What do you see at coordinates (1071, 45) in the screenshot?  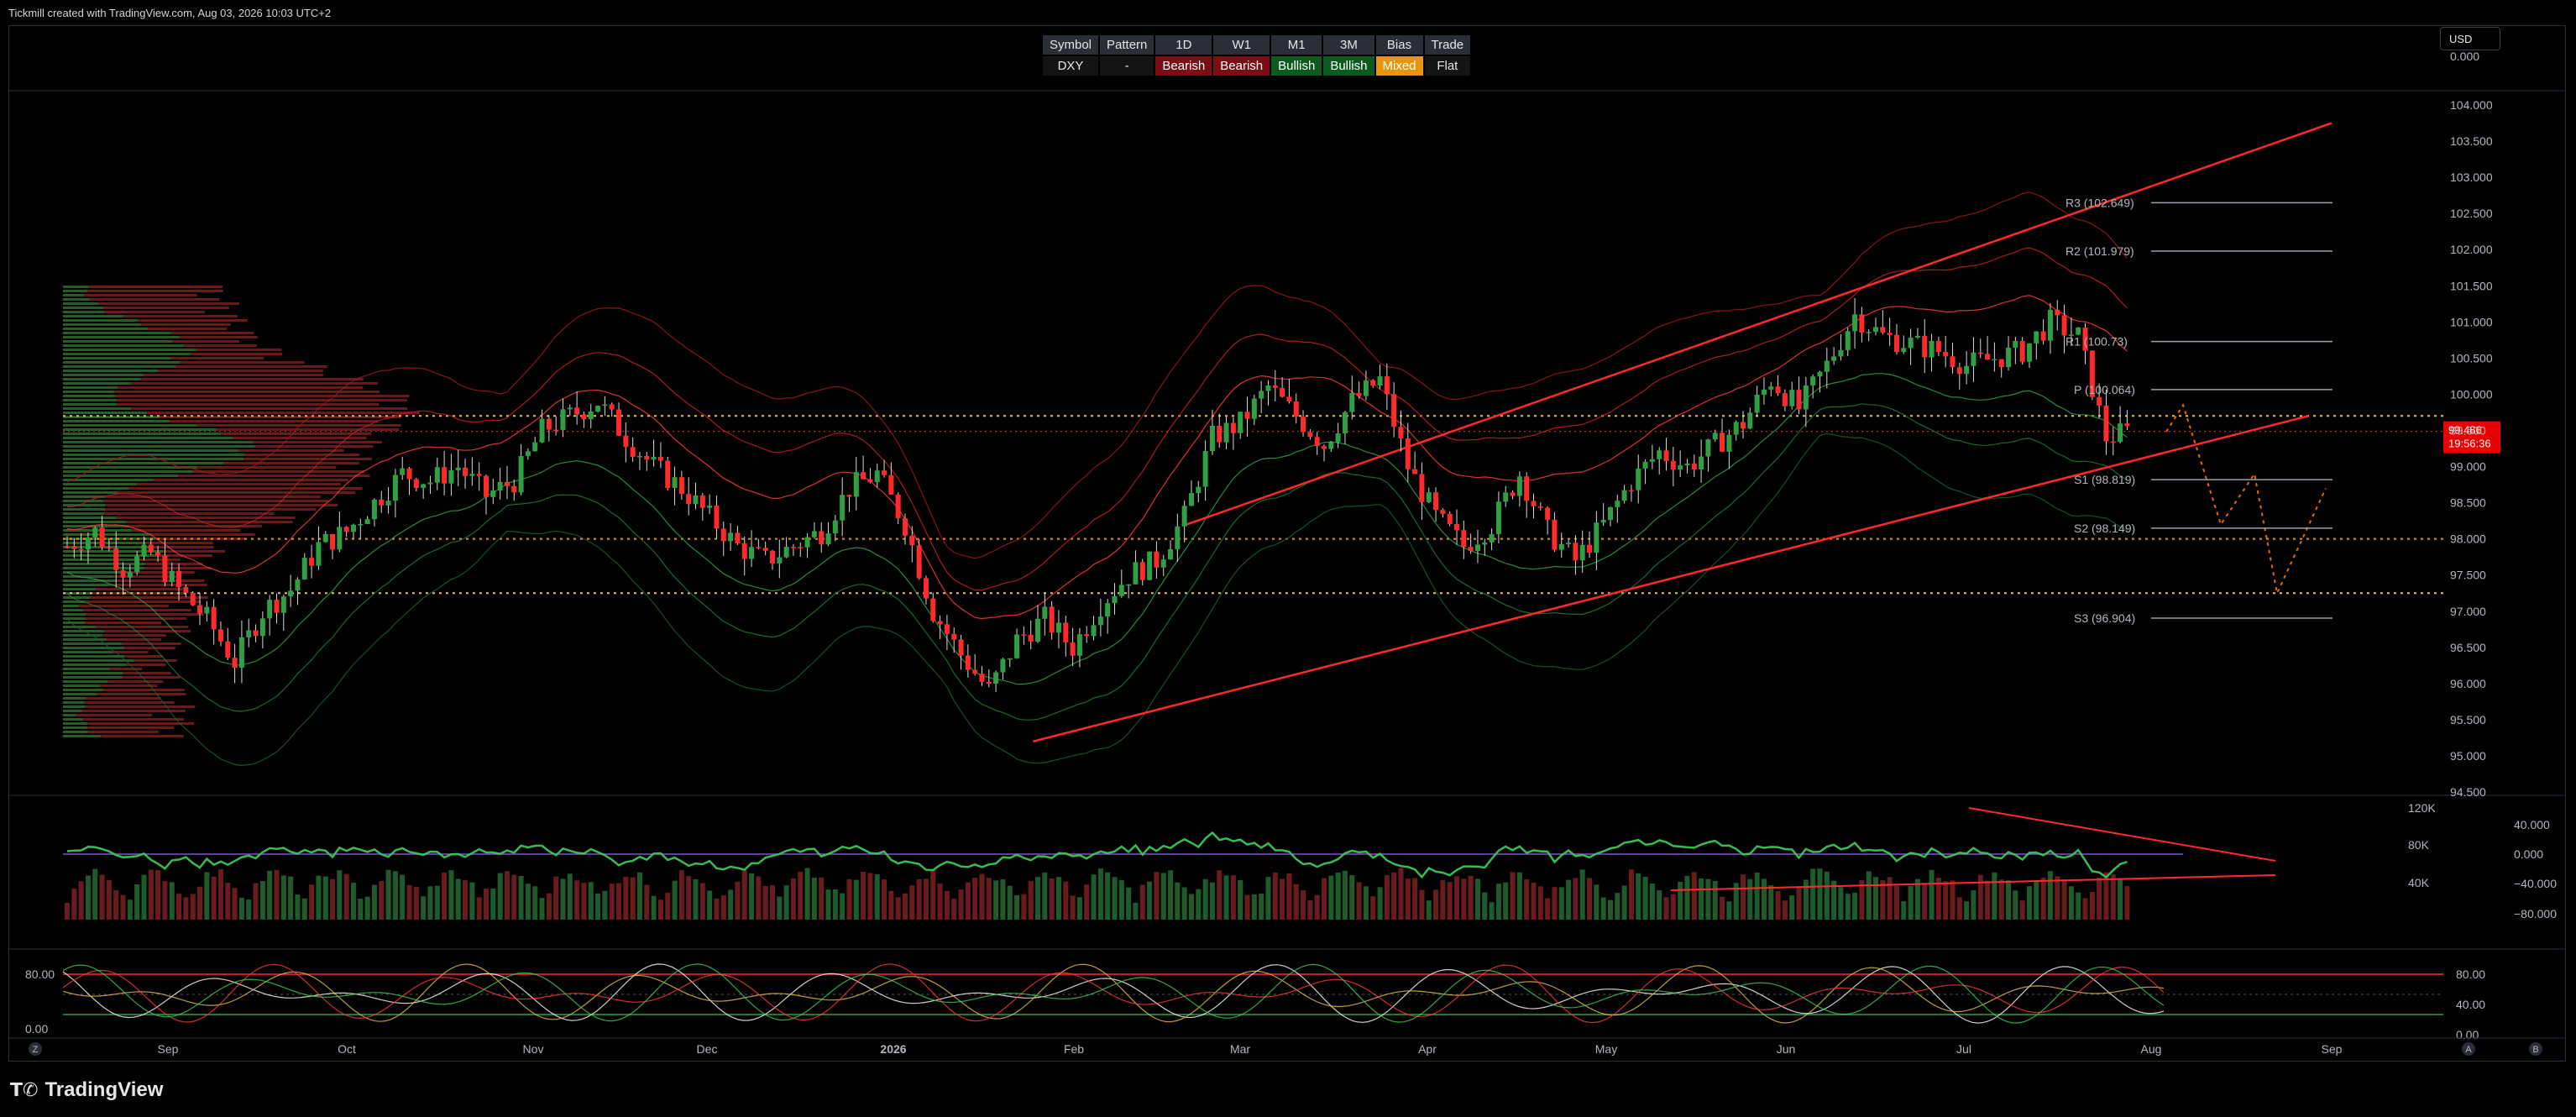 I see `status-header-0: Symbol` at bounding box center [1071, 45].